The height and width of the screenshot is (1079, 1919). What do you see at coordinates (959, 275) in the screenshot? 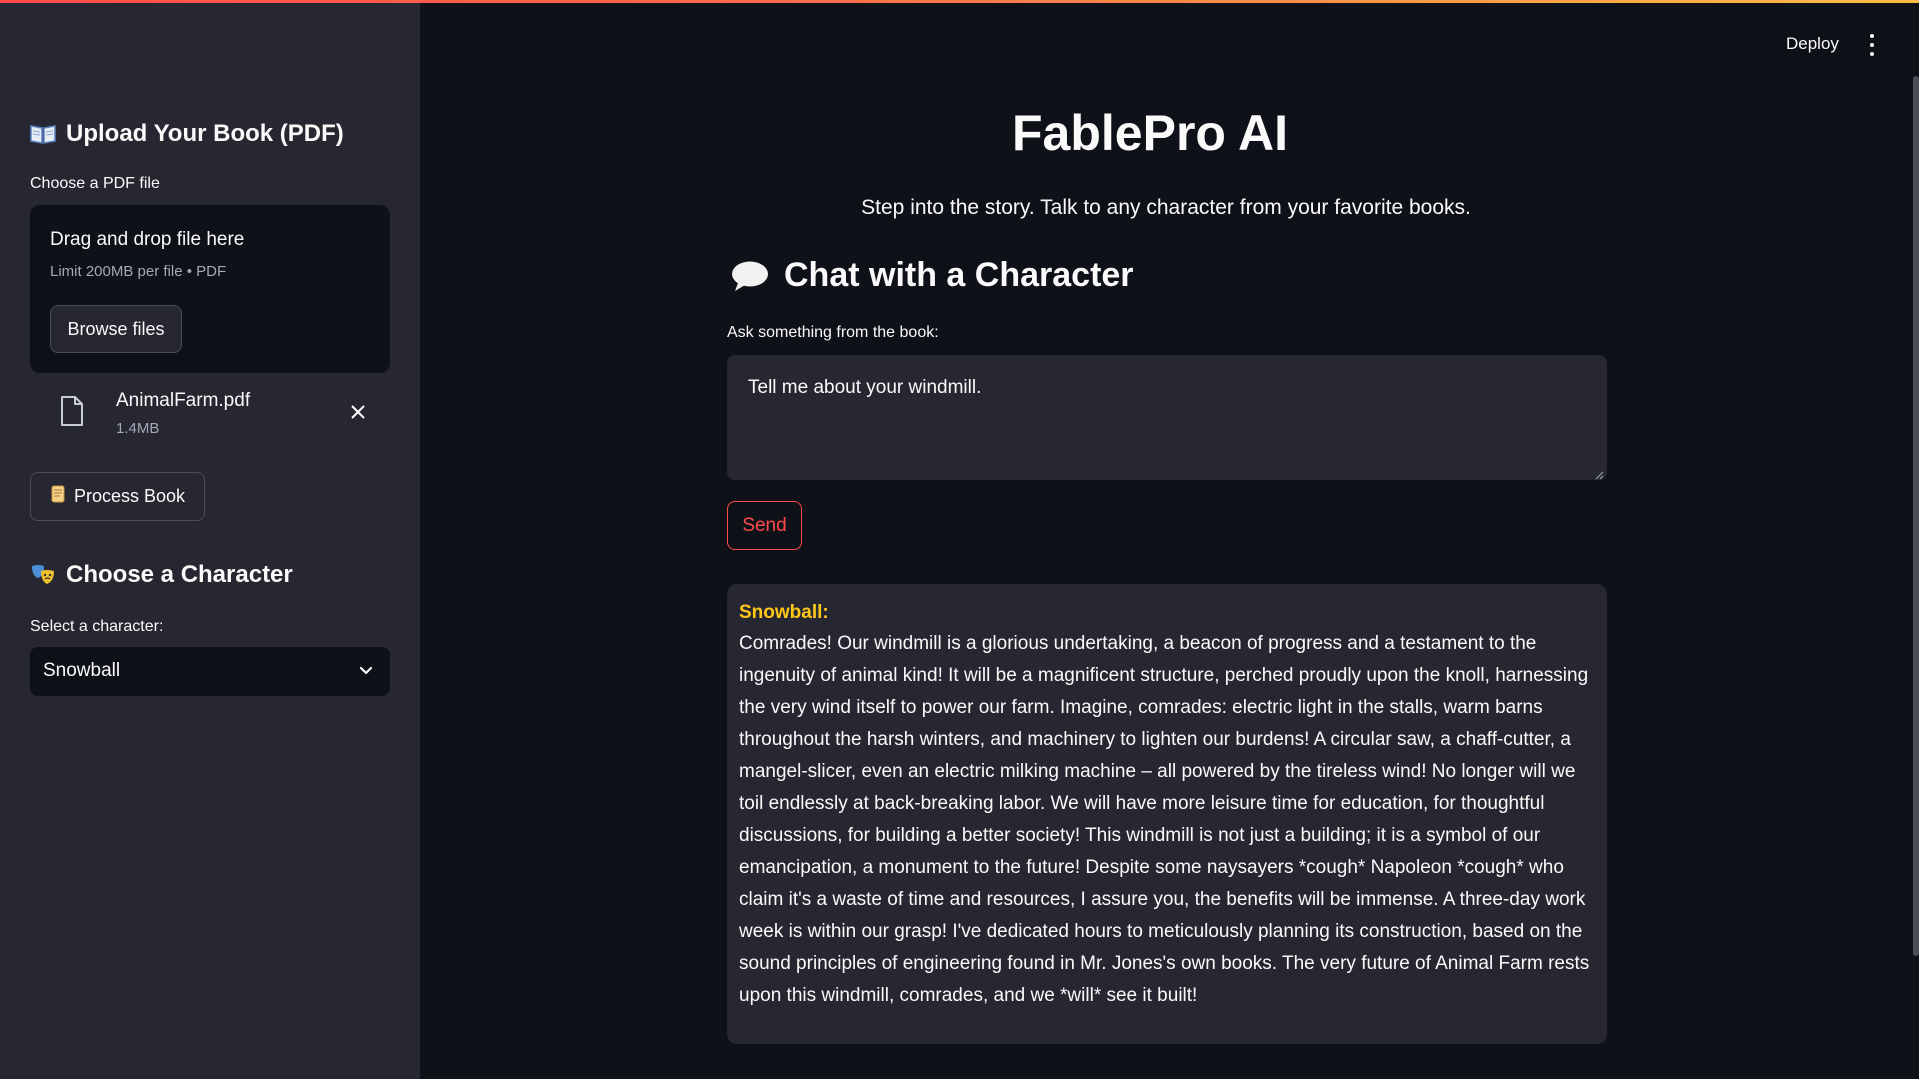
I see `chat-heading-text: Chat with a Character` at bounding box center [959, 275].